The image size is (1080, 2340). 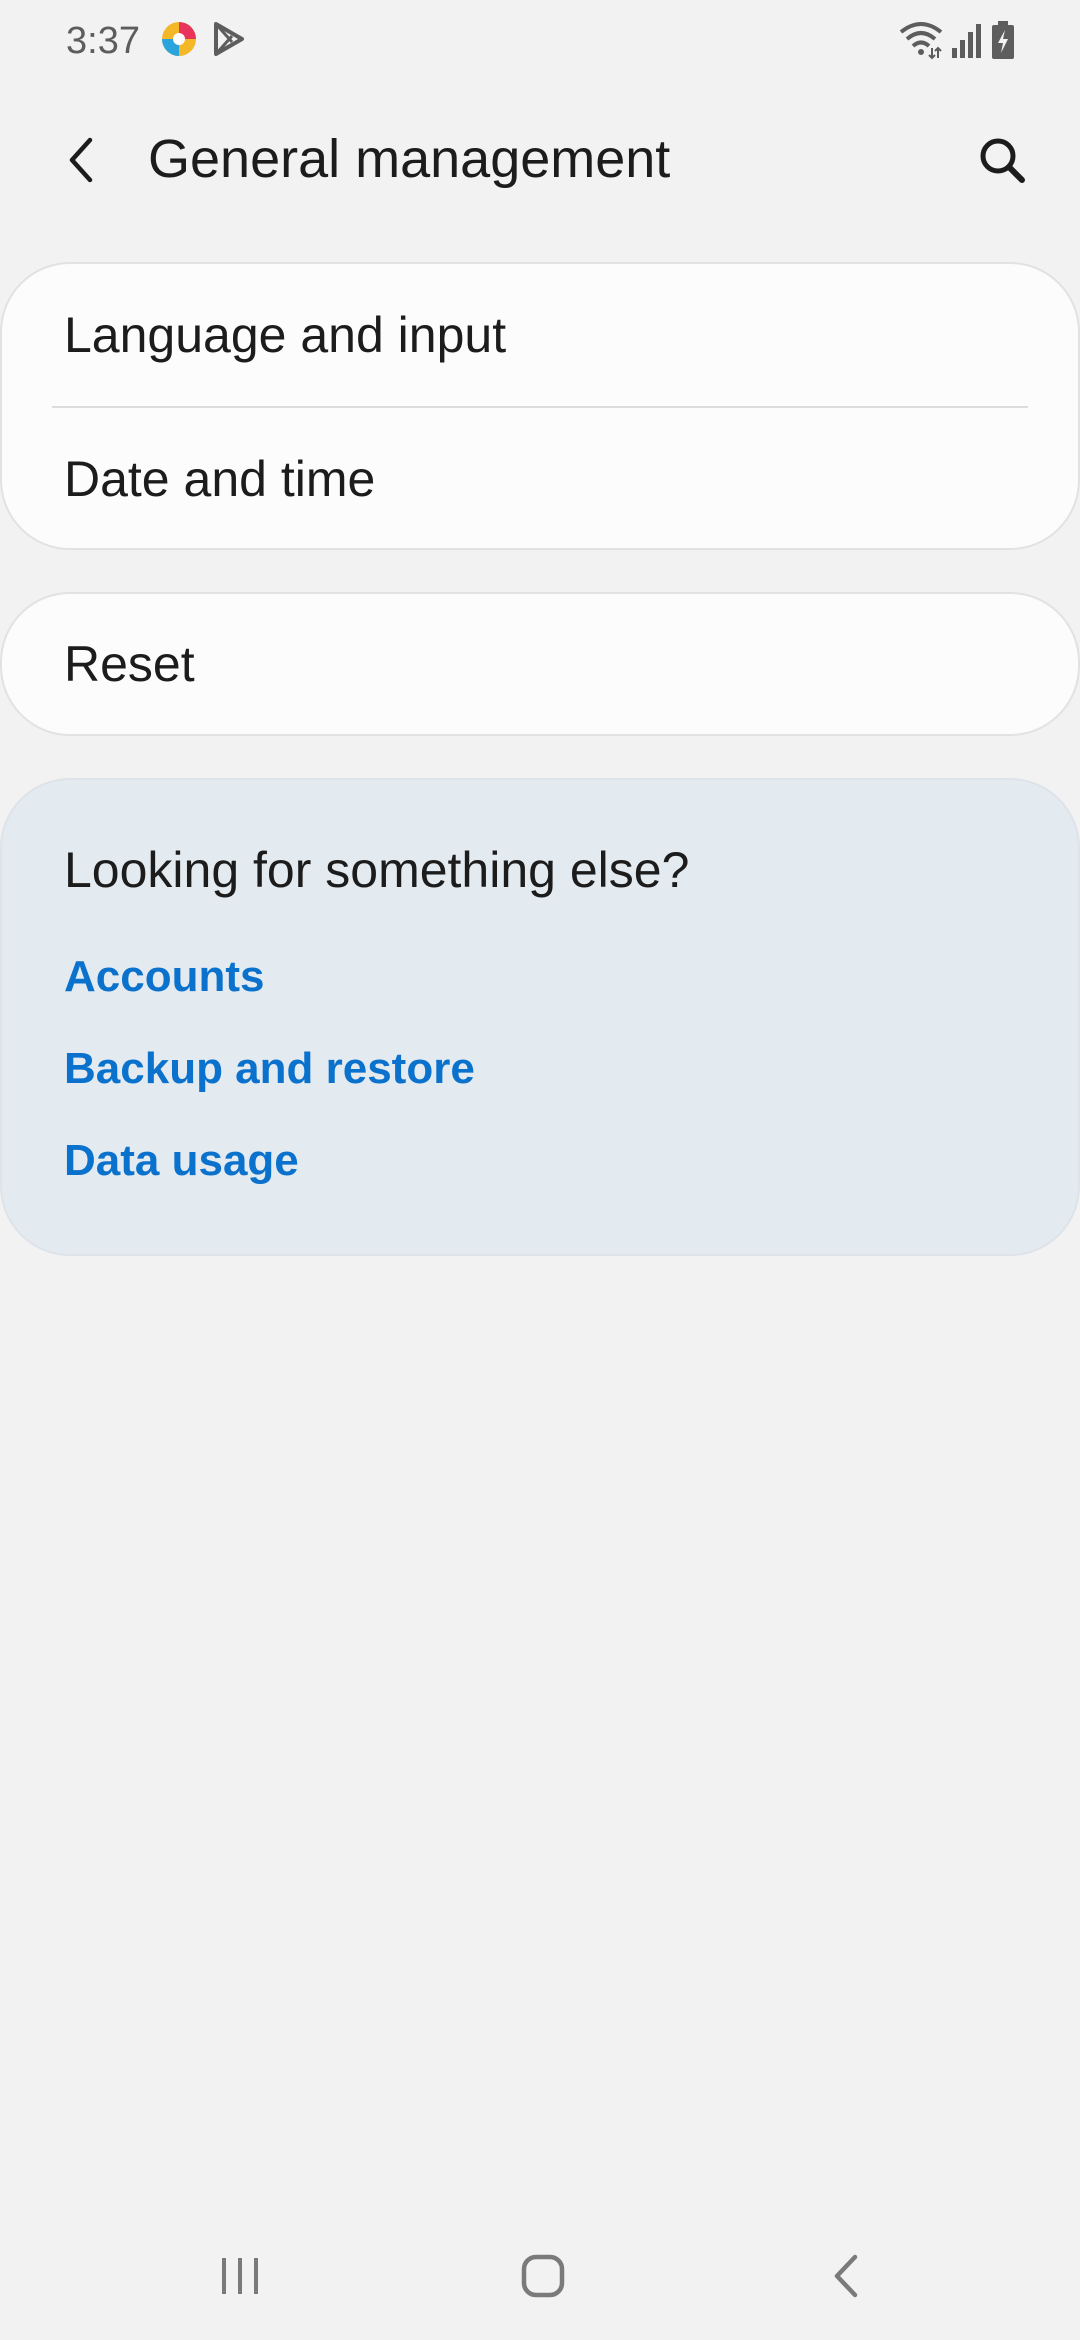 I want to click on date-and-time-item: Date and time, so click(x=540, y=479).